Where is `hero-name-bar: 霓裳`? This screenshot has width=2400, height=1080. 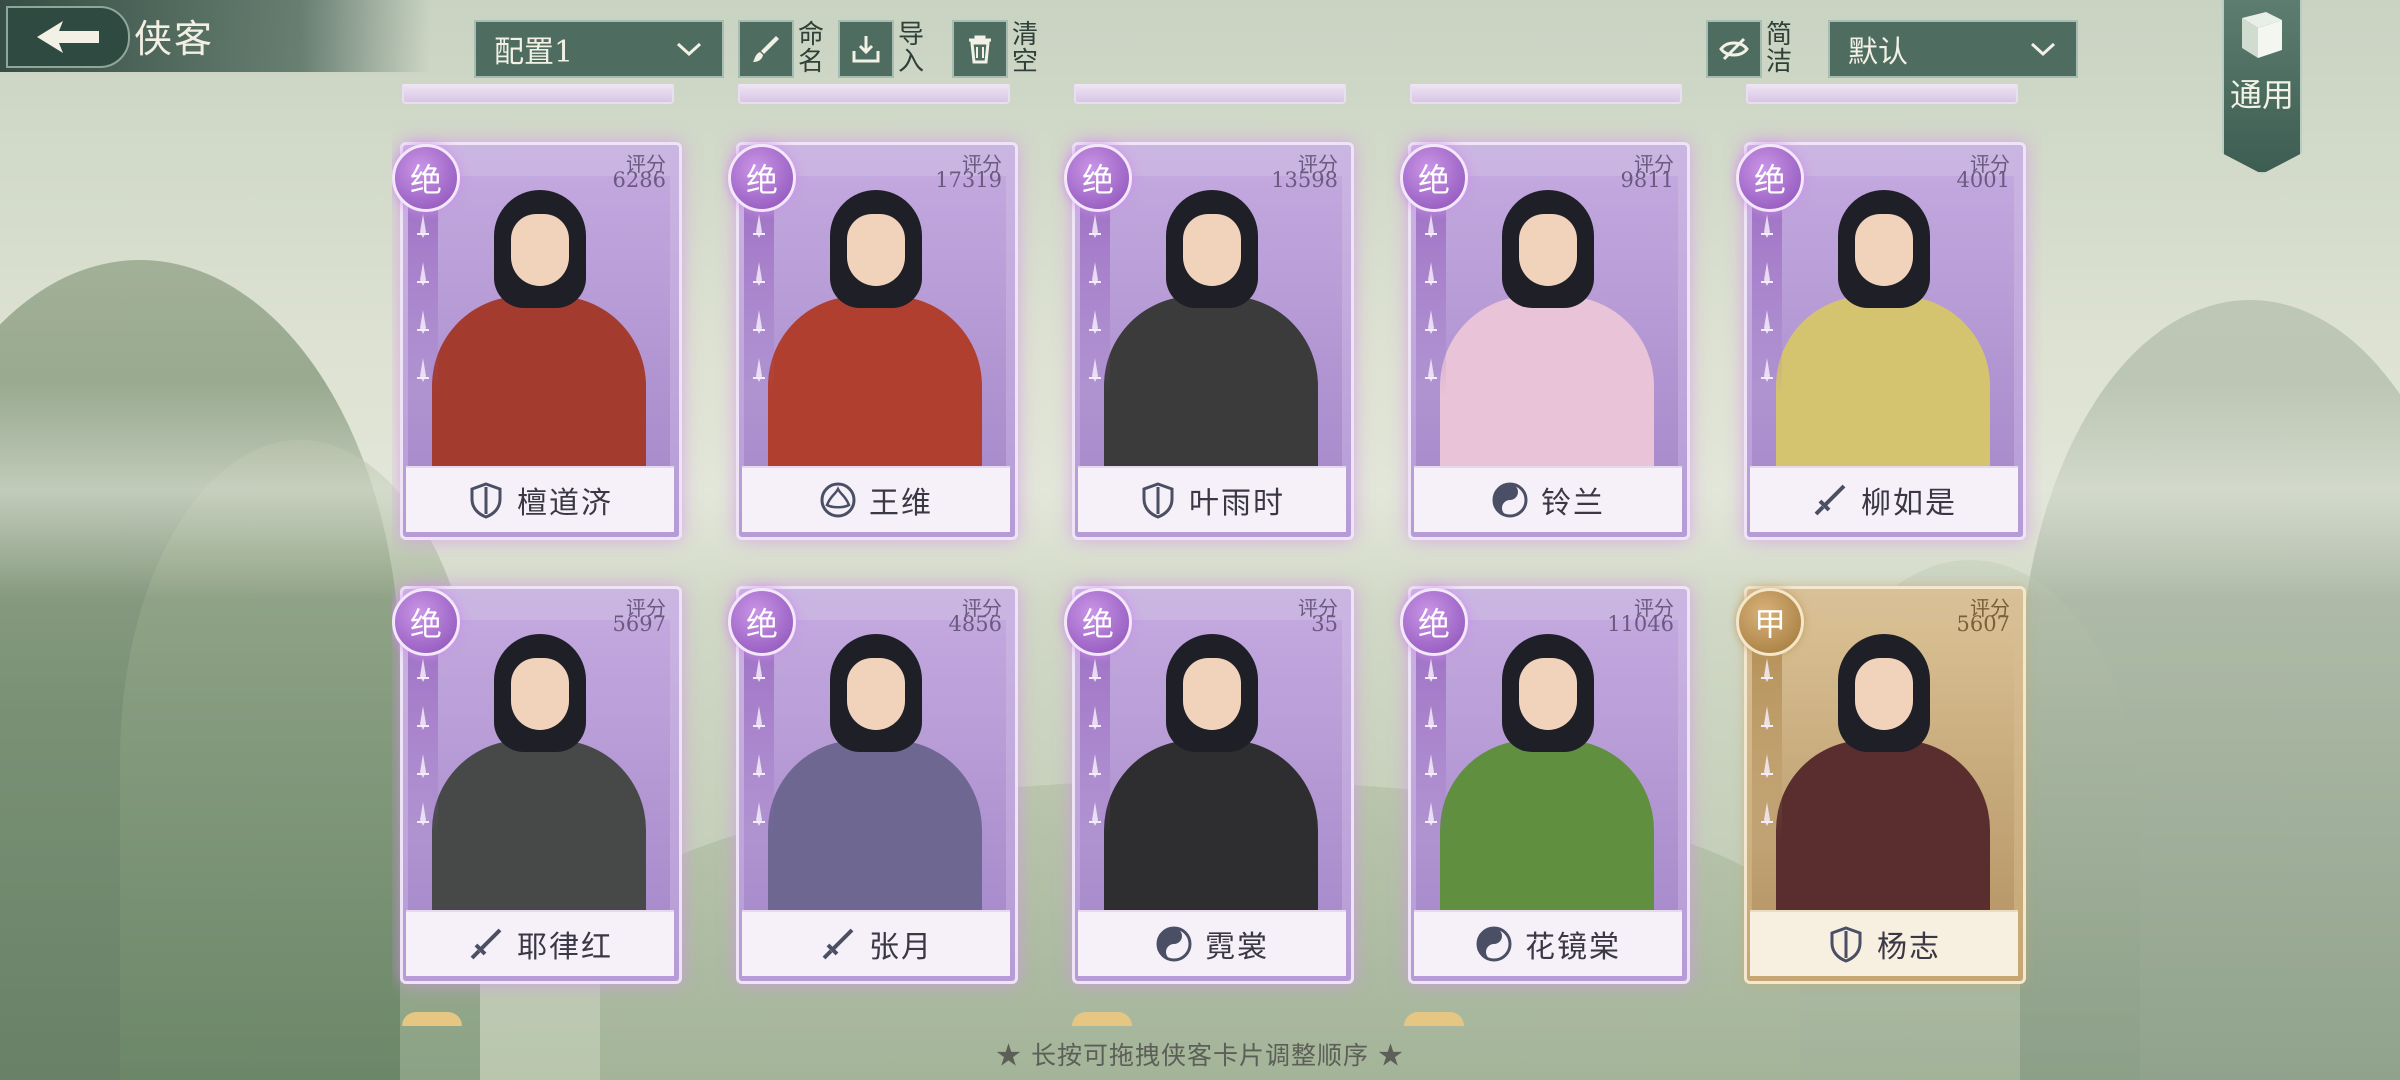 hero-name-bar: 霓裳 is located at coordinates (1212, 943).